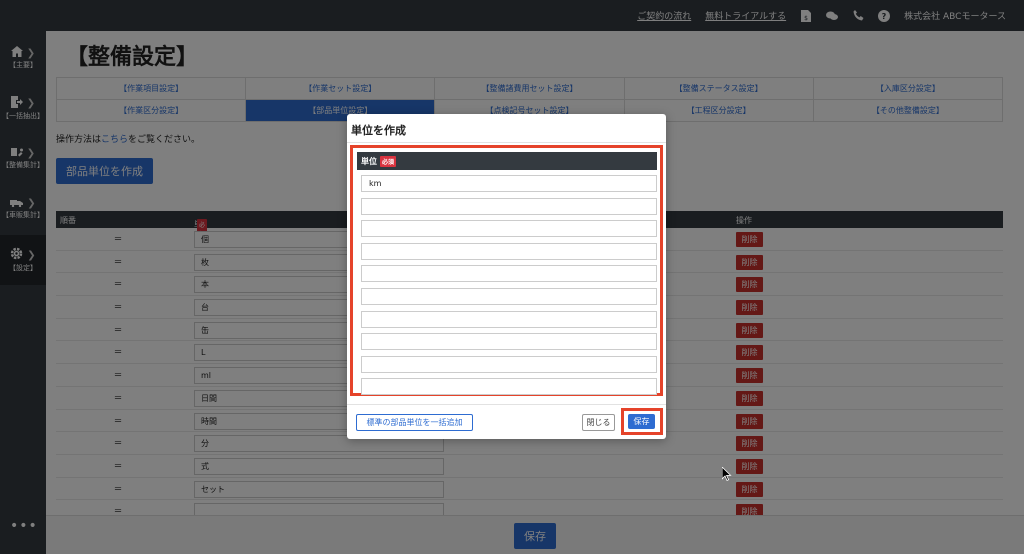 The height and width of the screenshot is (554, 1024). Describe the element at coordinates (726, 474) in the screenshot. I see `mouse-cursor-icon` at that location.